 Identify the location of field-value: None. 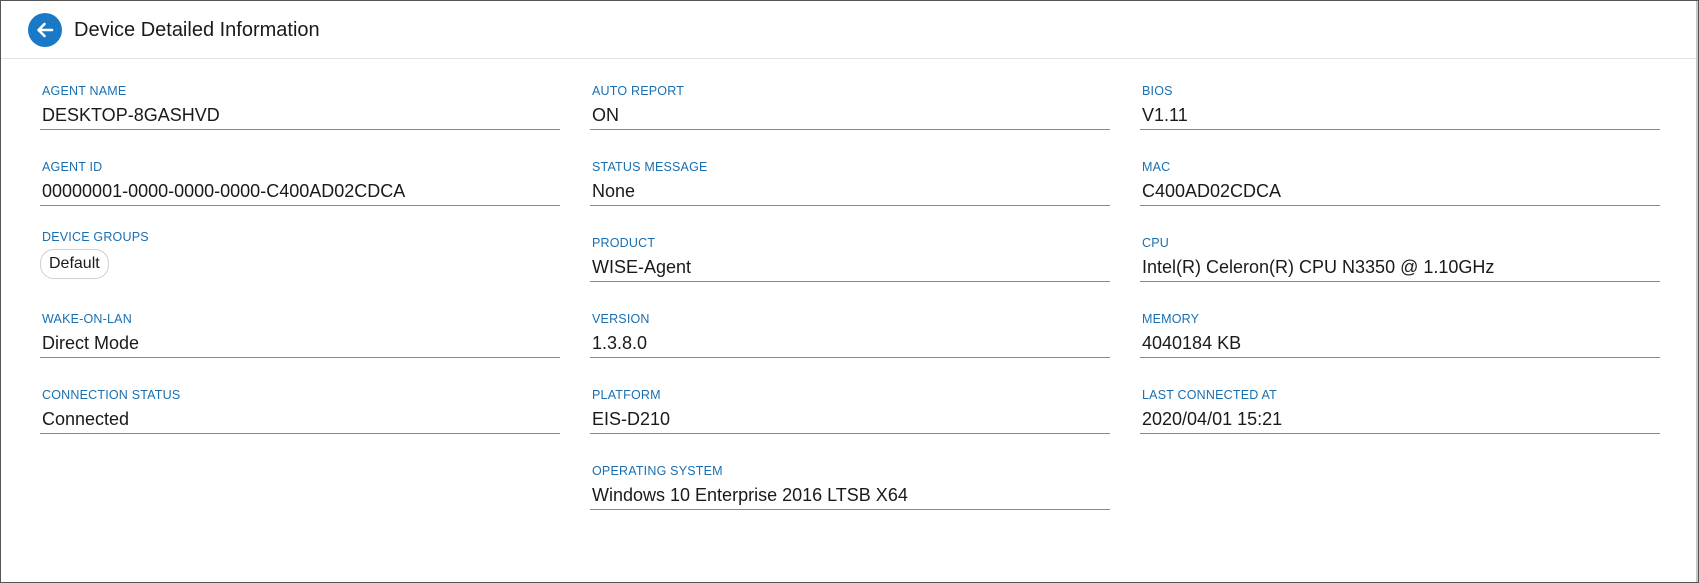
(614, 191).